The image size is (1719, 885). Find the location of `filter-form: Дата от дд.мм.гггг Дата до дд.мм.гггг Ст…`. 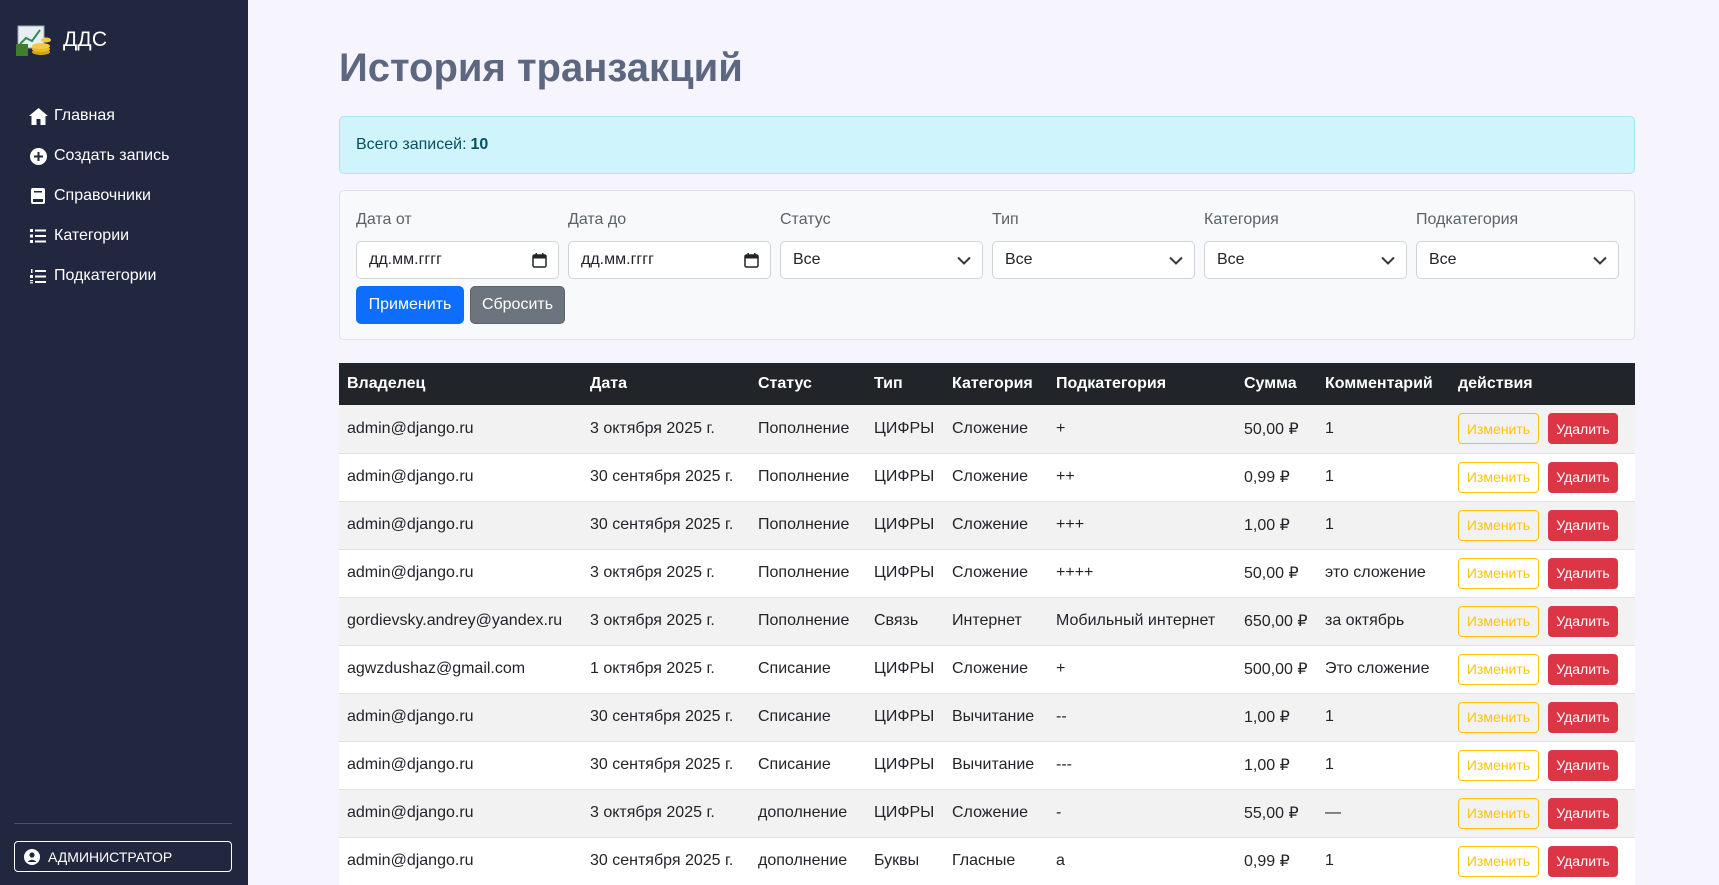

filter-form: Дата от дд.мм.гггг Дата до дд.мм.гггг Ст… is located at coordinates (987, 265).